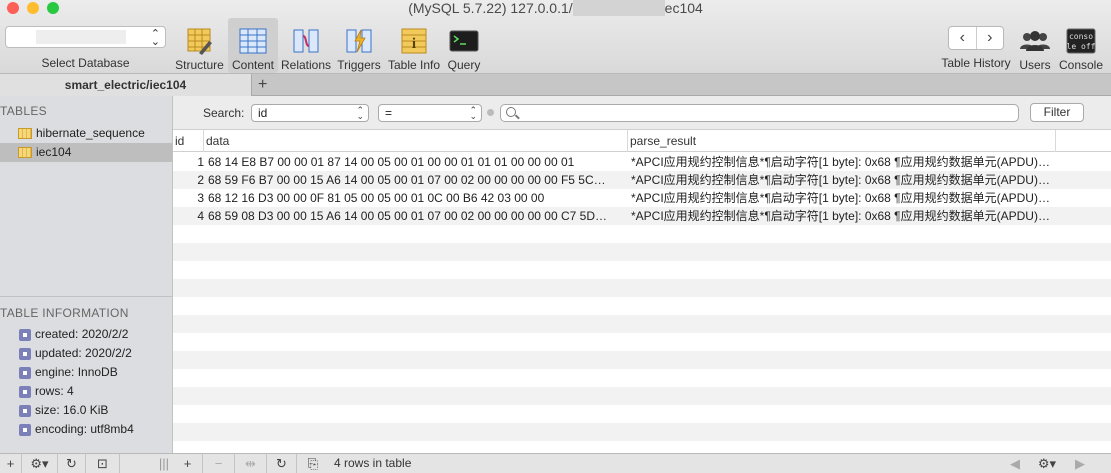 This screenshot has height=473, width=1111. I want to click on table-history-button: Table History, so click(976, 64).